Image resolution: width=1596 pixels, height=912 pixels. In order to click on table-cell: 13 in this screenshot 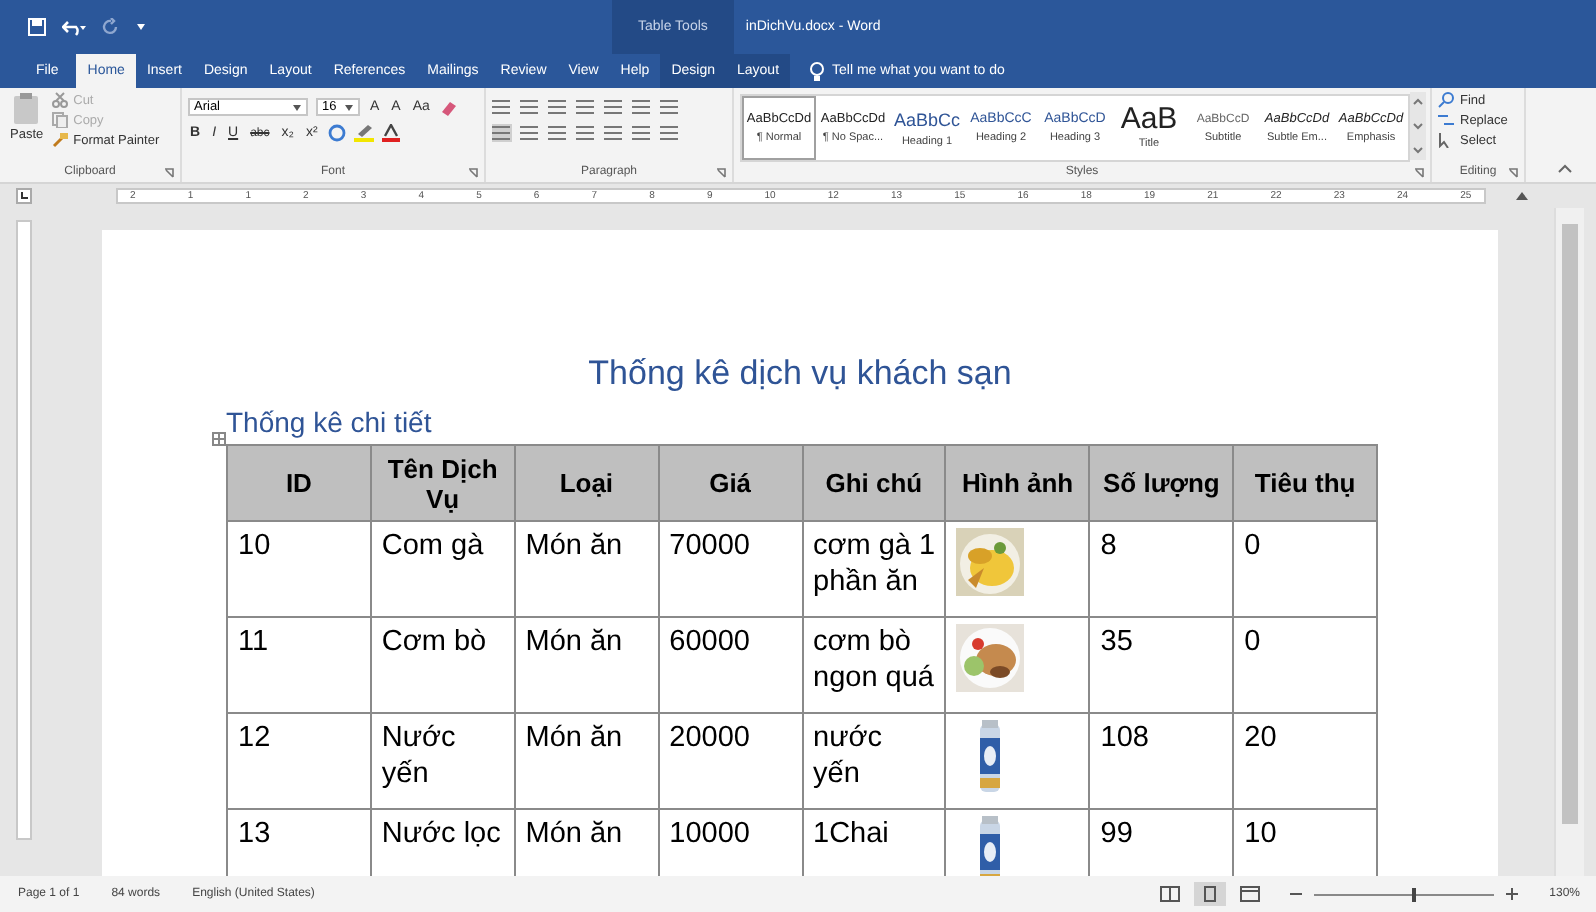, I will do `click(254, 834)`.